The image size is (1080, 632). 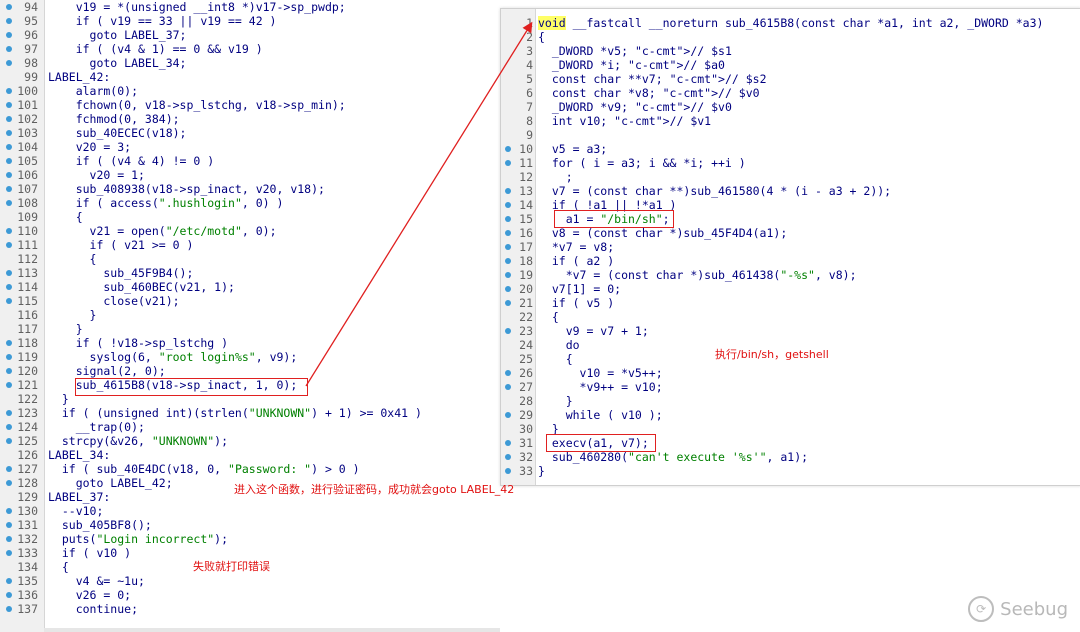 What do you see at coordinates (790, 149) in the screenshot?
I see `right-code-line: 10 v5 = a3;` at bounding box center [790, 149].